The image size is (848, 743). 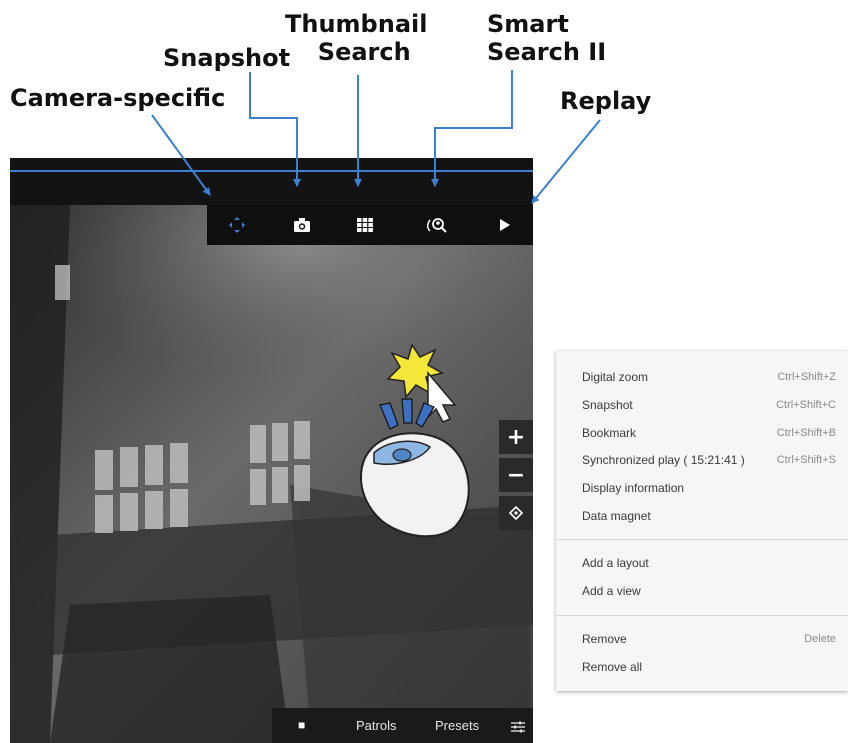 I want to click on settings-sliders-icon, so click(x=518, y=725).